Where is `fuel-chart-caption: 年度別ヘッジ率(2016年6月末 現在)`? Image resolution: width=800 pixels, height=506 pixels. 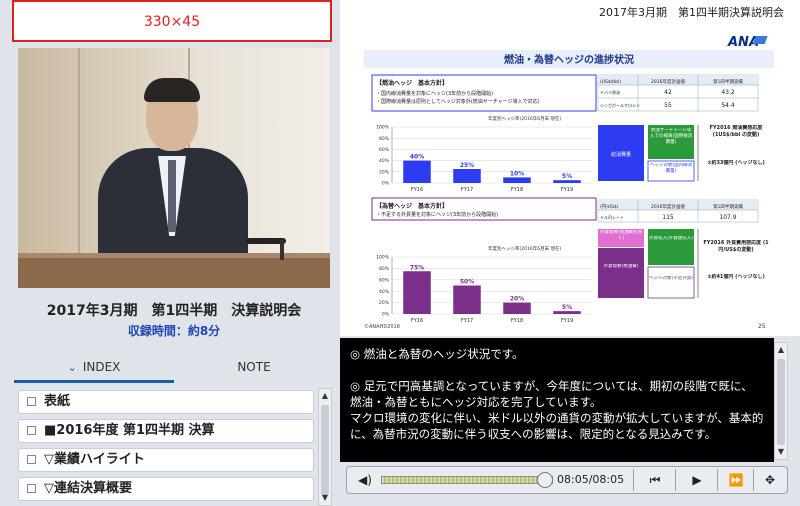
fuel-chart-caption: 年度別ヘッジ率(2016年6月末 現在) is located at coordinates (525, 118).